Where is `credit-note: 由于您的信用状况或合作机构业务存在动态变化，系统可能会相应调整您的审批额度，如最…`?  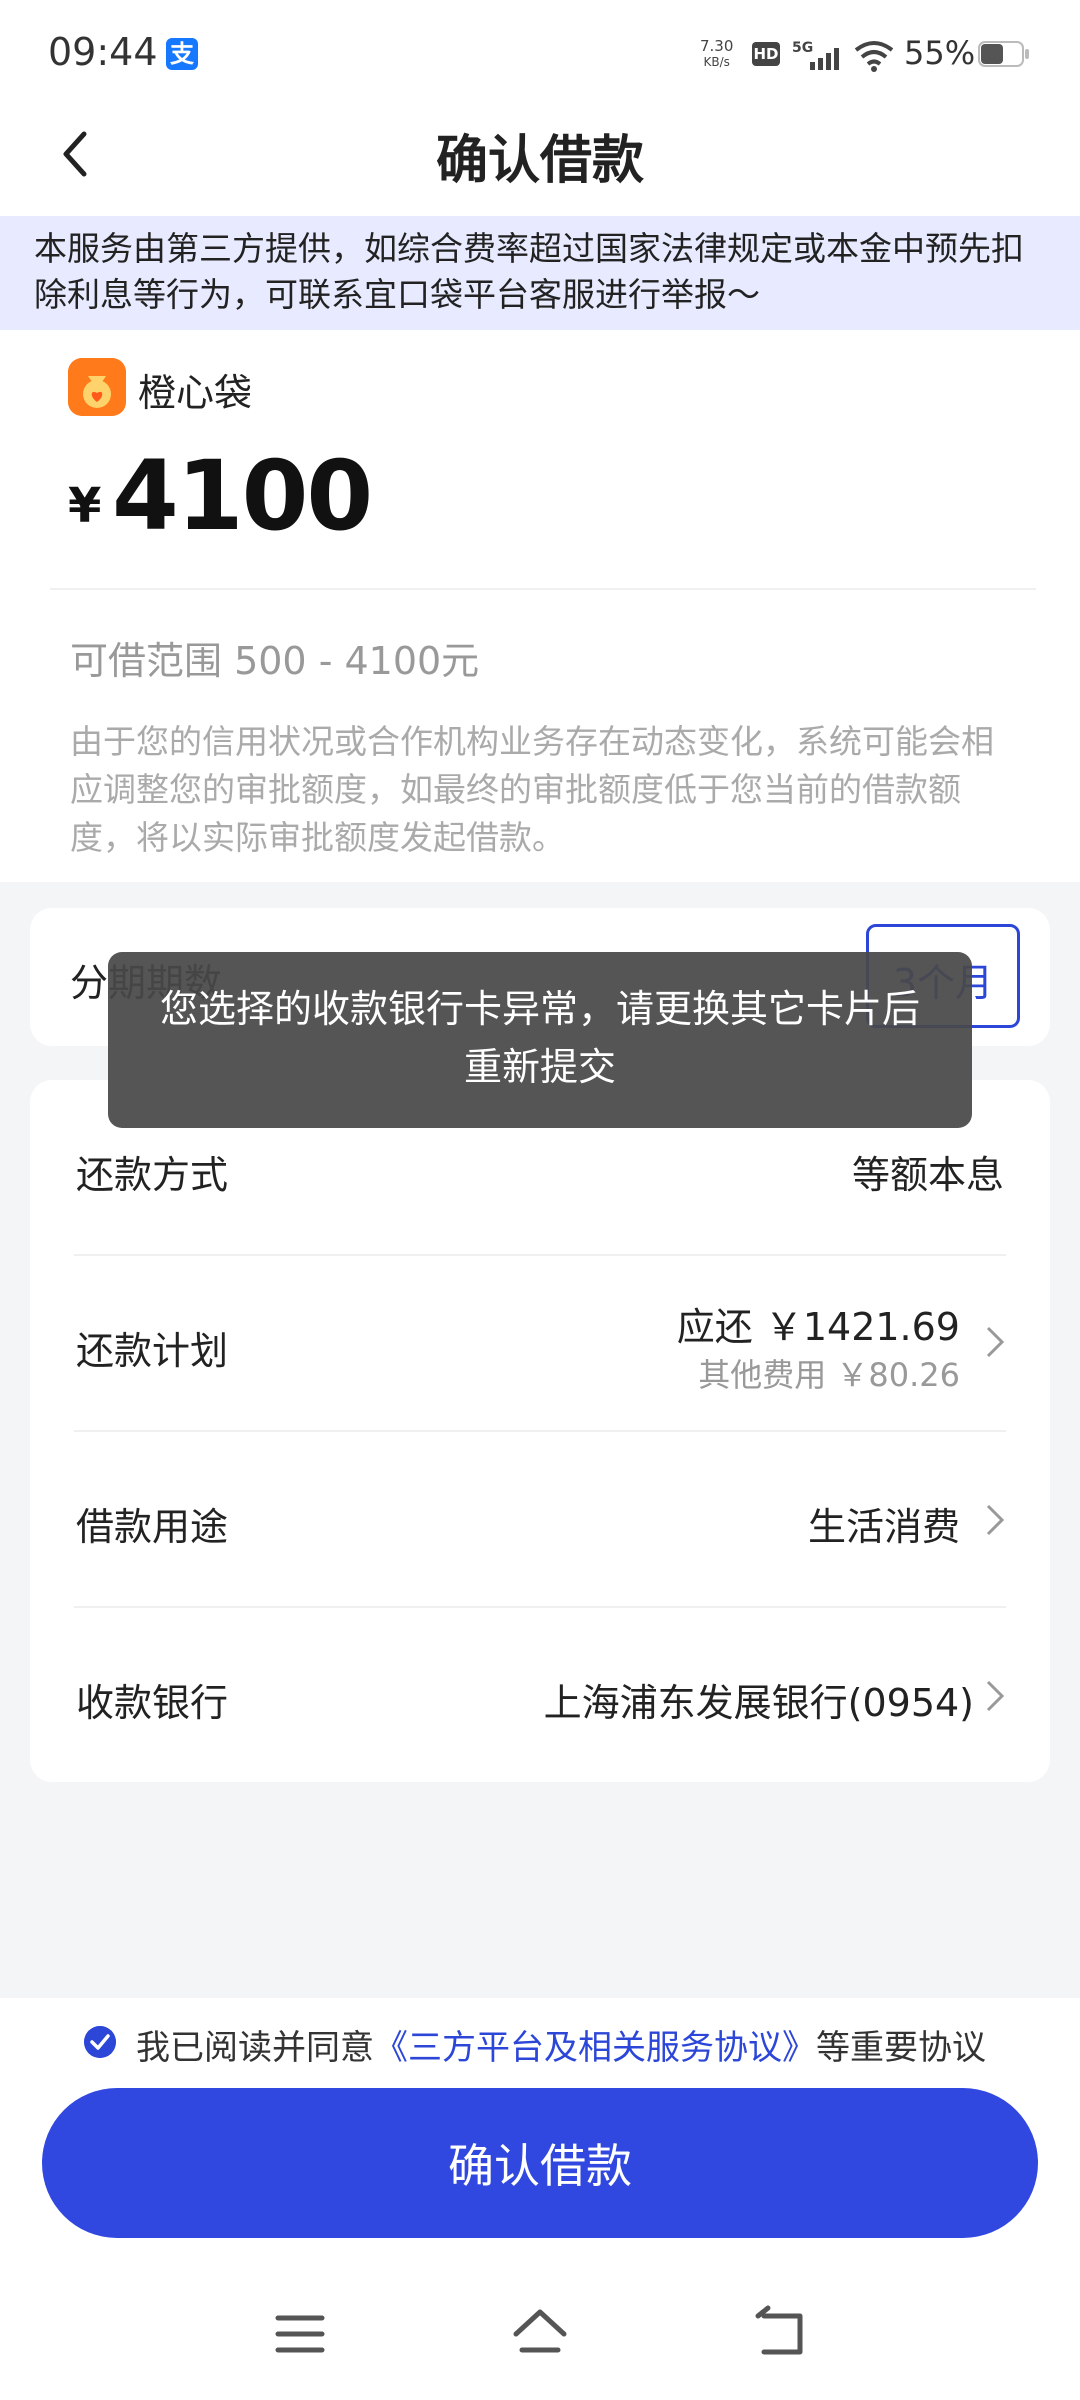
credit-note: 由于您的信用状况或合作机构业务存在动态变化，系统可能会相应调整您的审批额度，如最… is located at coordinates (532, 789).